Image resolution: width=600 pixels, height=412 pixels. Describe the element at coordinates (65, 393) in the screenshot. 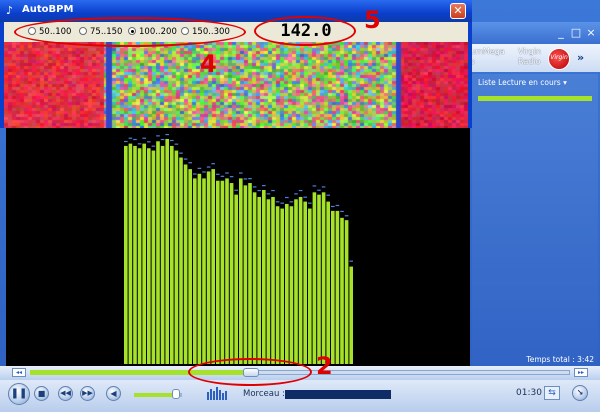

I see `previous-button: ◀◀` at that location.